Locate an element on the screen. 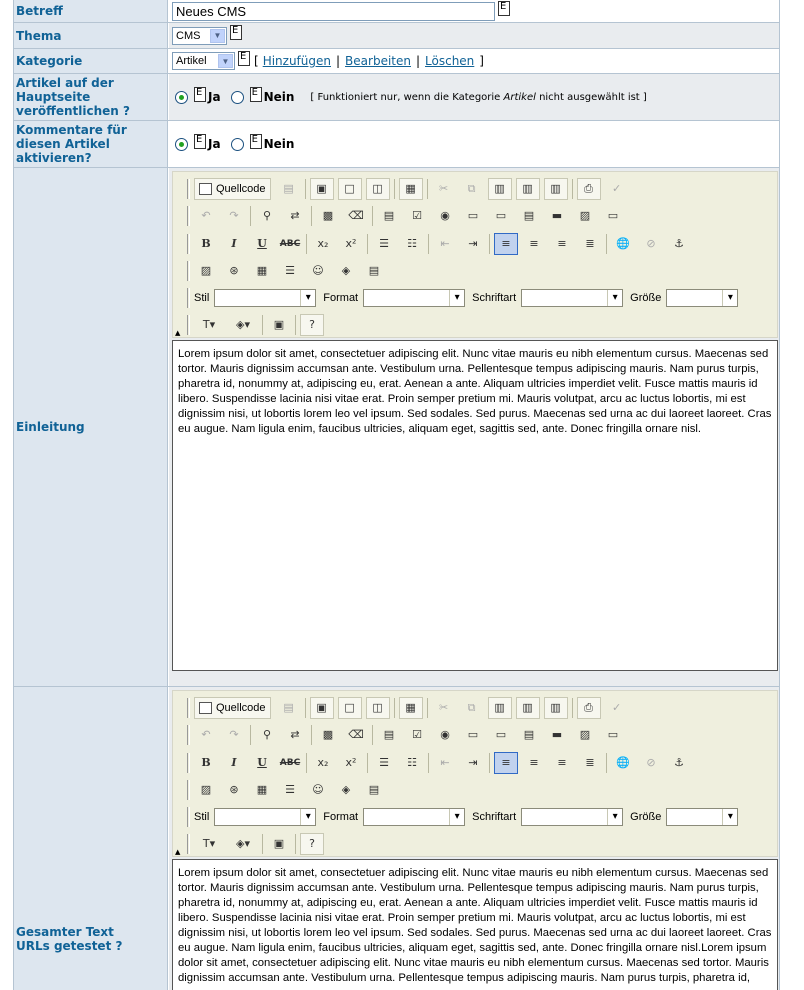 Image resolution: width=804 pixels, height=990 pixels. align-right-icon: ≡ is located at coordinates (562, 763).